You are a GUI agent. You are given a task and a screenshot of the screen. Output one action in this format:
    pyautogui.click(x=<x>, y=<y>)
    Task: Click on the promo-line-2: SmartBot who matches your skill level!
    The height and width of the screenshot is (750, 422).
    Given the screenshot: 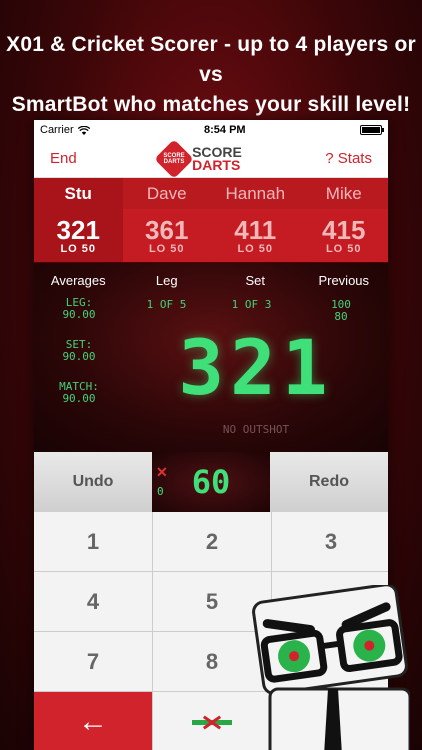 What is the action you would take?
    pyautogui.click(x=211, y=104)
    